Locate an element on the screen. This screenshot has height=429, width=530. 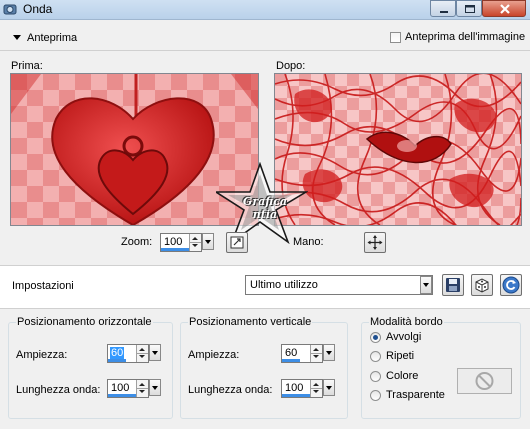
zoom-spinner is located at coordinates (195, 242).